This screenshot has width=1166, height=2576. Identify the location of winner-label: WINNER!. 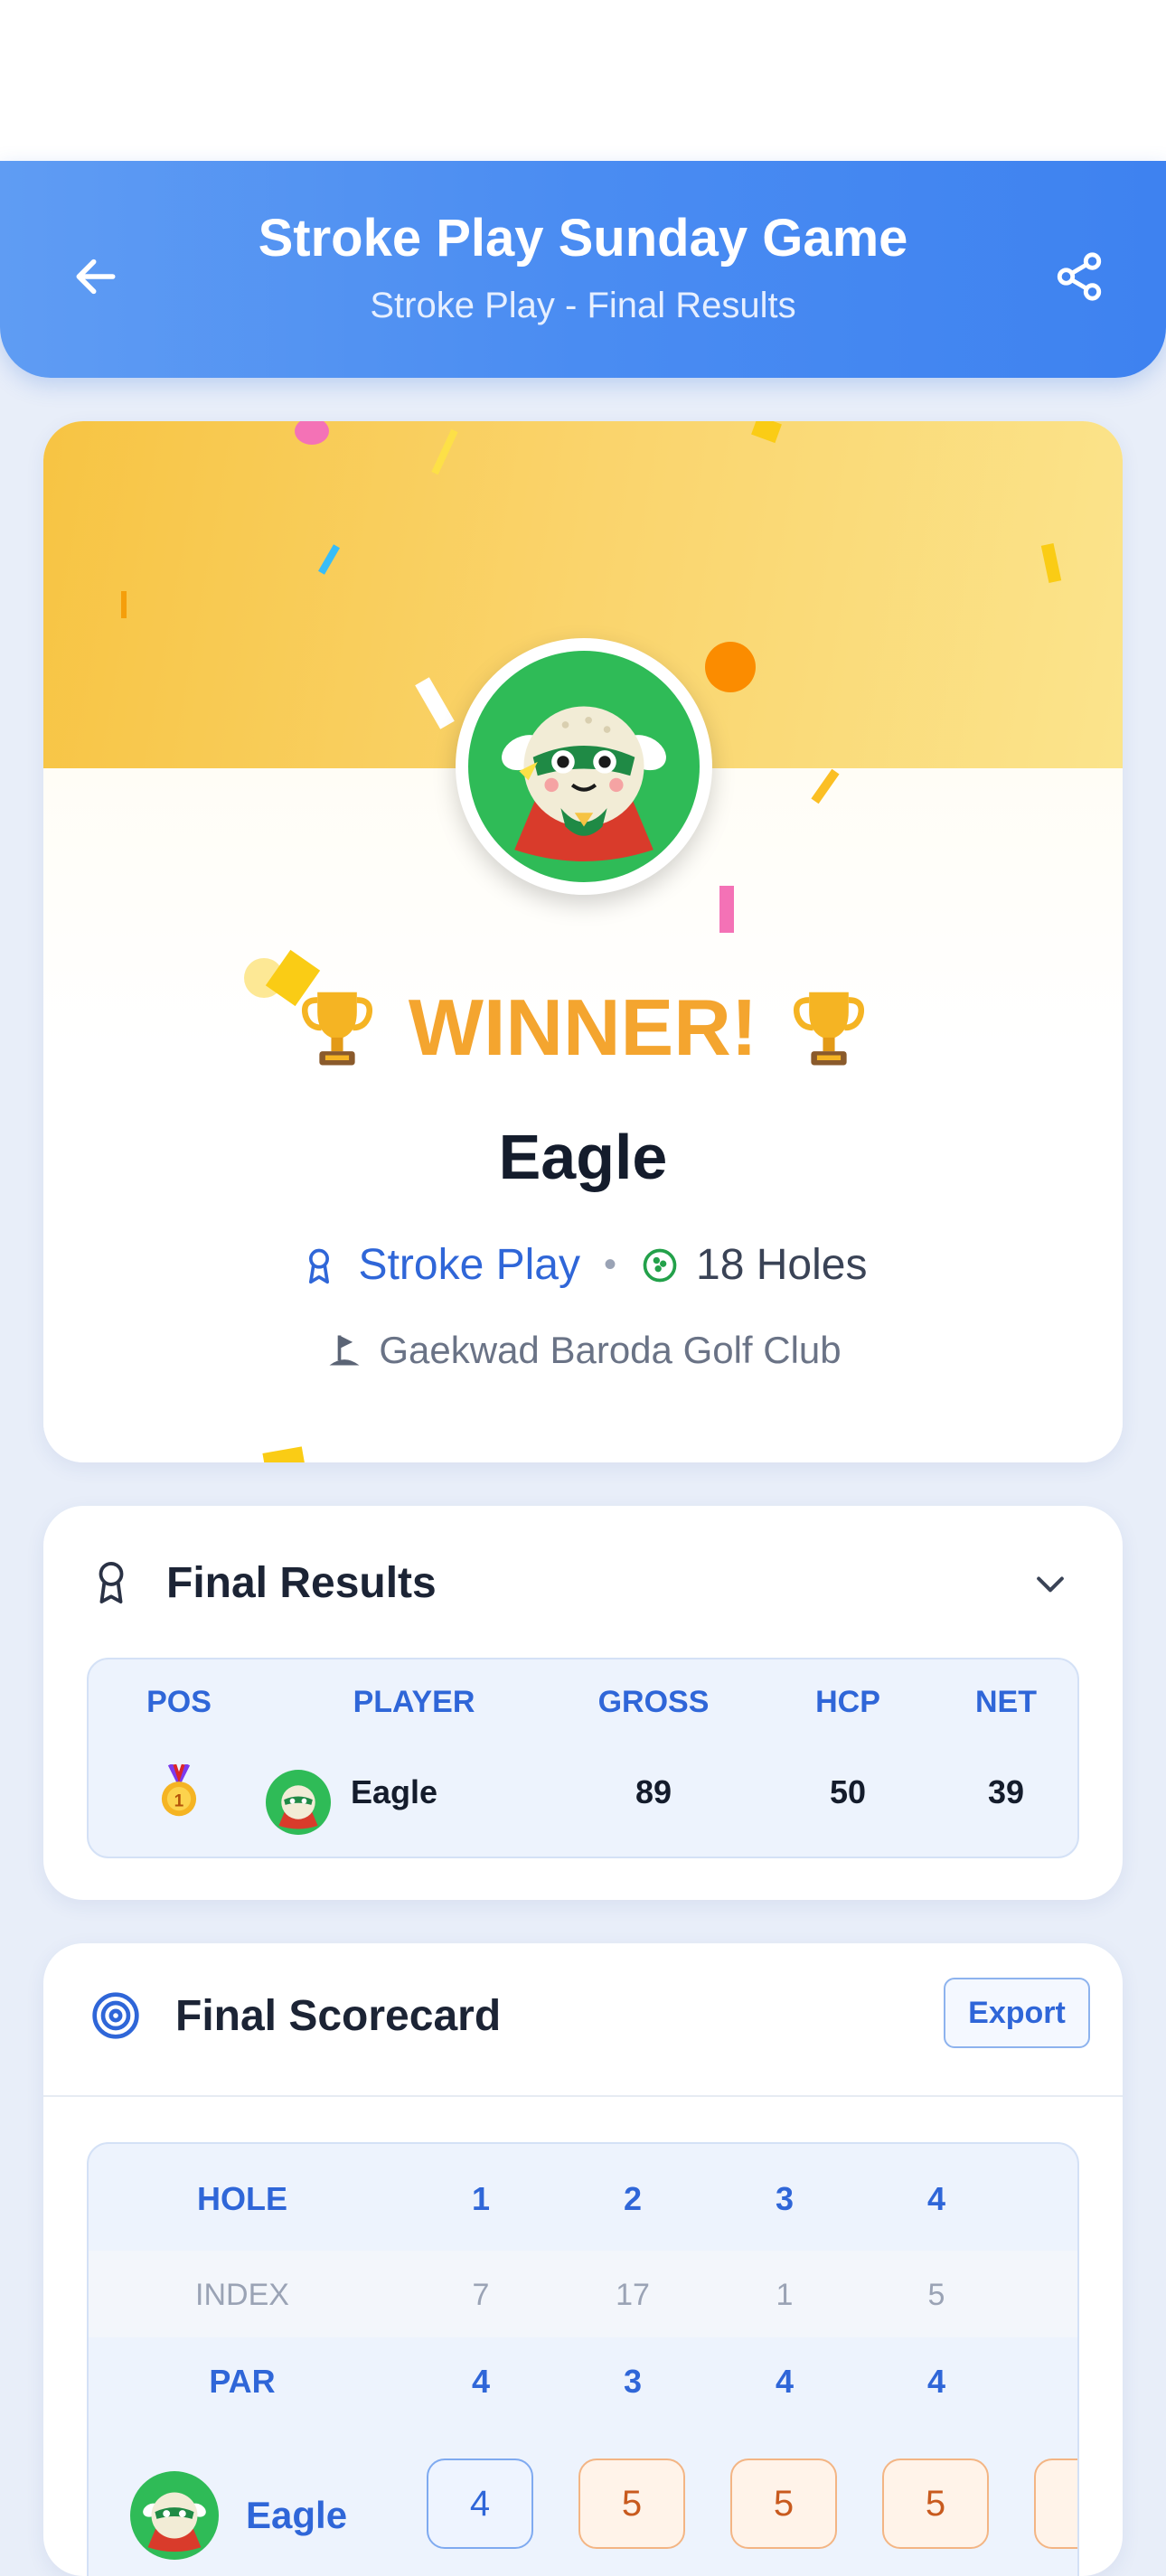
(583, 1027).